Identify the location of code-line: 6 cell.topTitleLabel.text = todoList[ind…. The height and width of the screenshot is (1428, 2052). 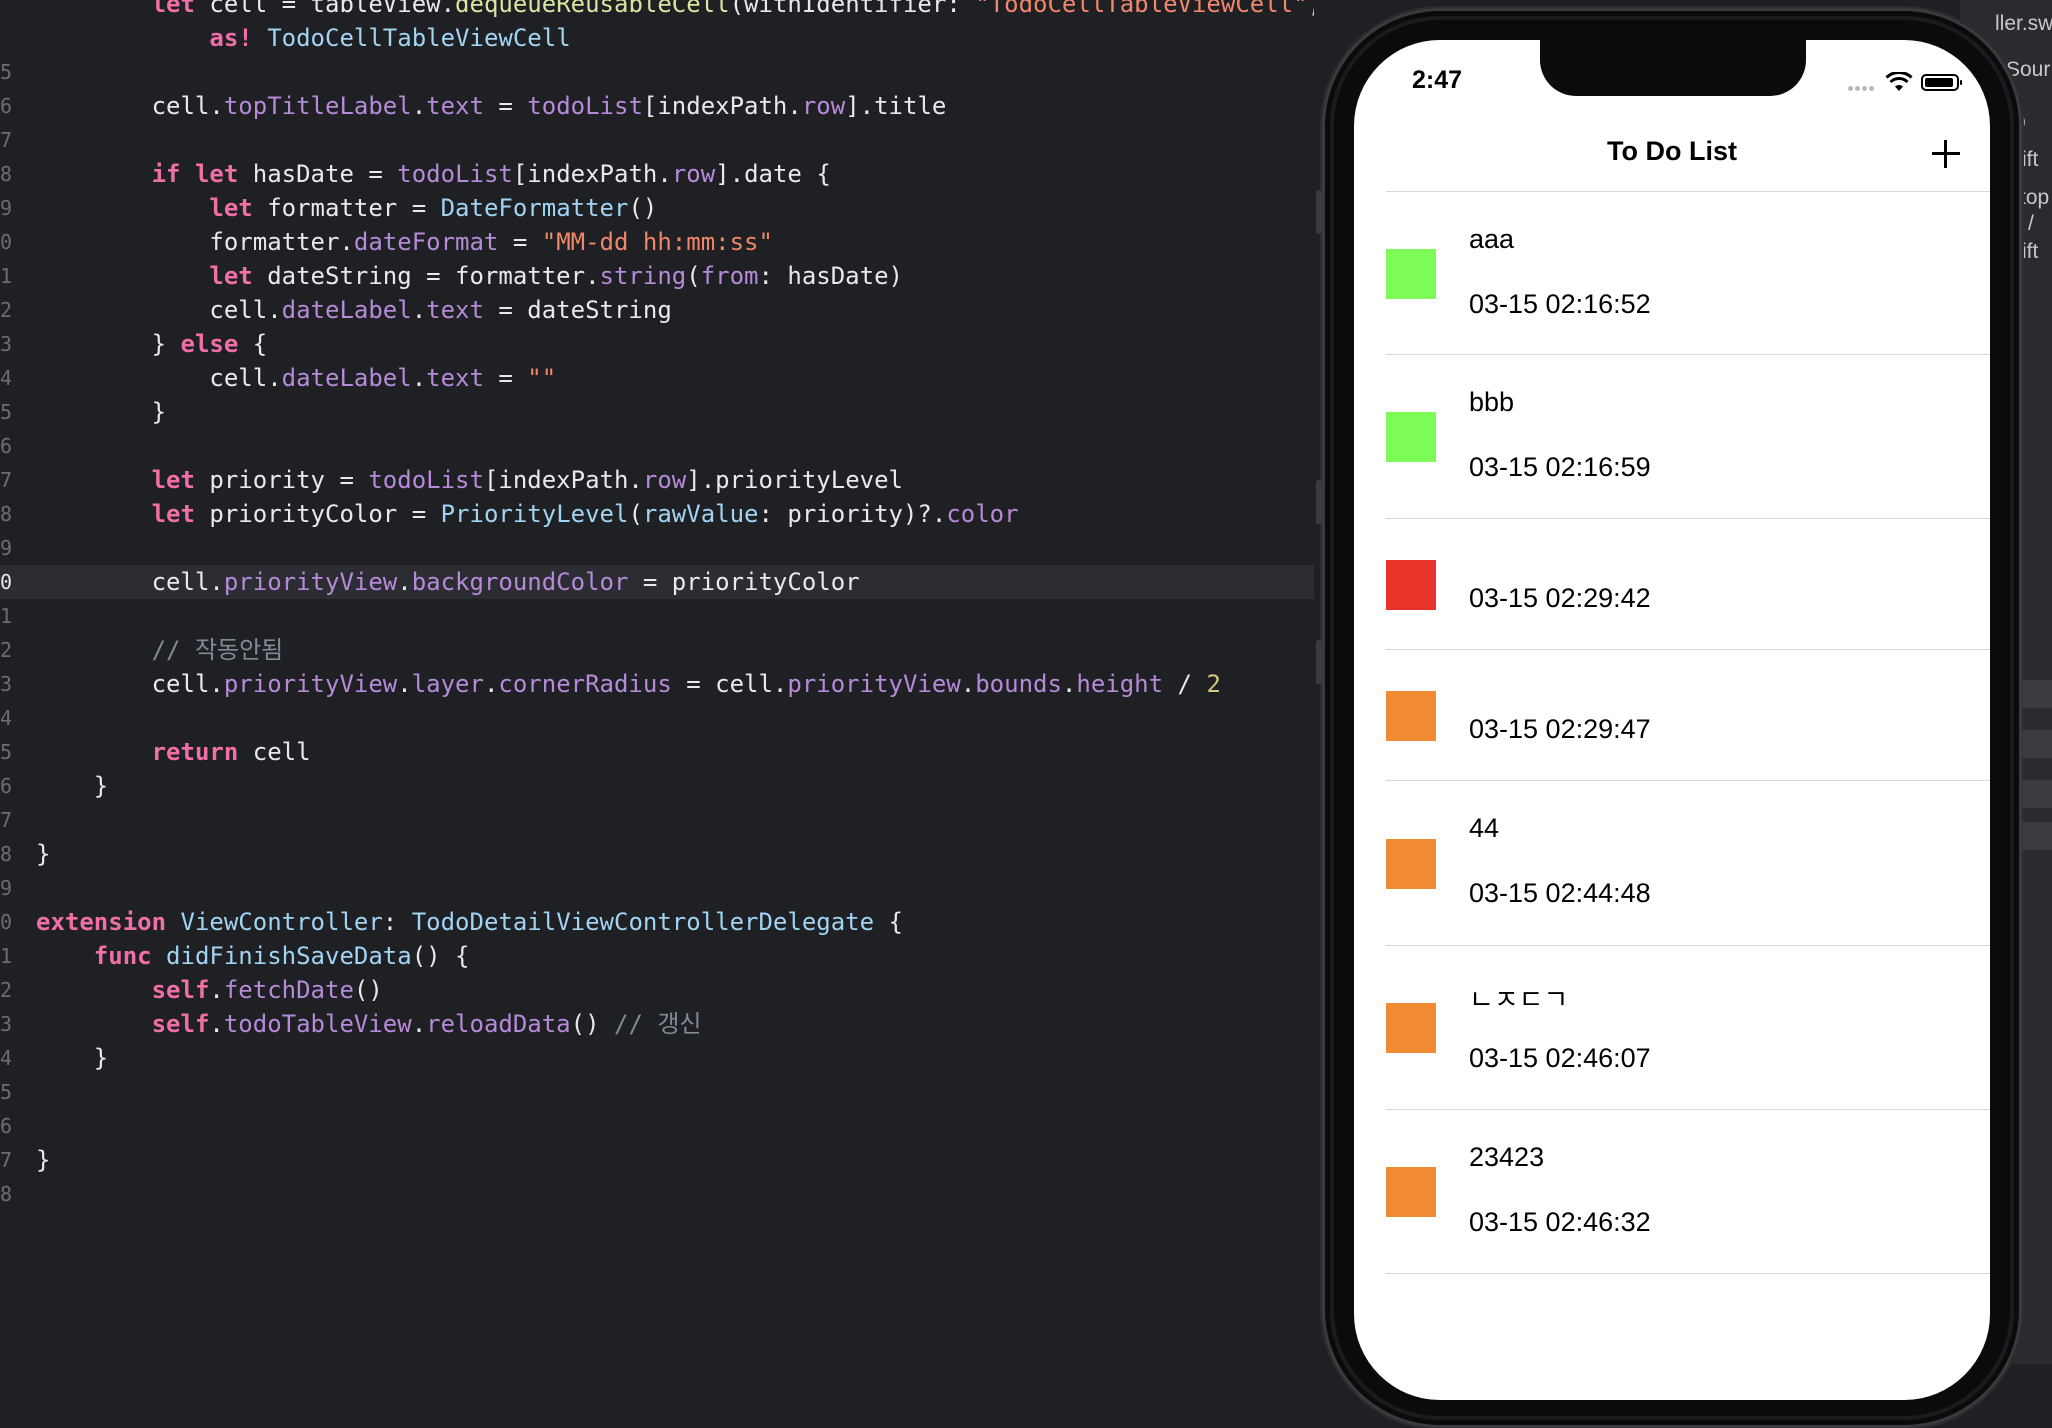
(665, 106).